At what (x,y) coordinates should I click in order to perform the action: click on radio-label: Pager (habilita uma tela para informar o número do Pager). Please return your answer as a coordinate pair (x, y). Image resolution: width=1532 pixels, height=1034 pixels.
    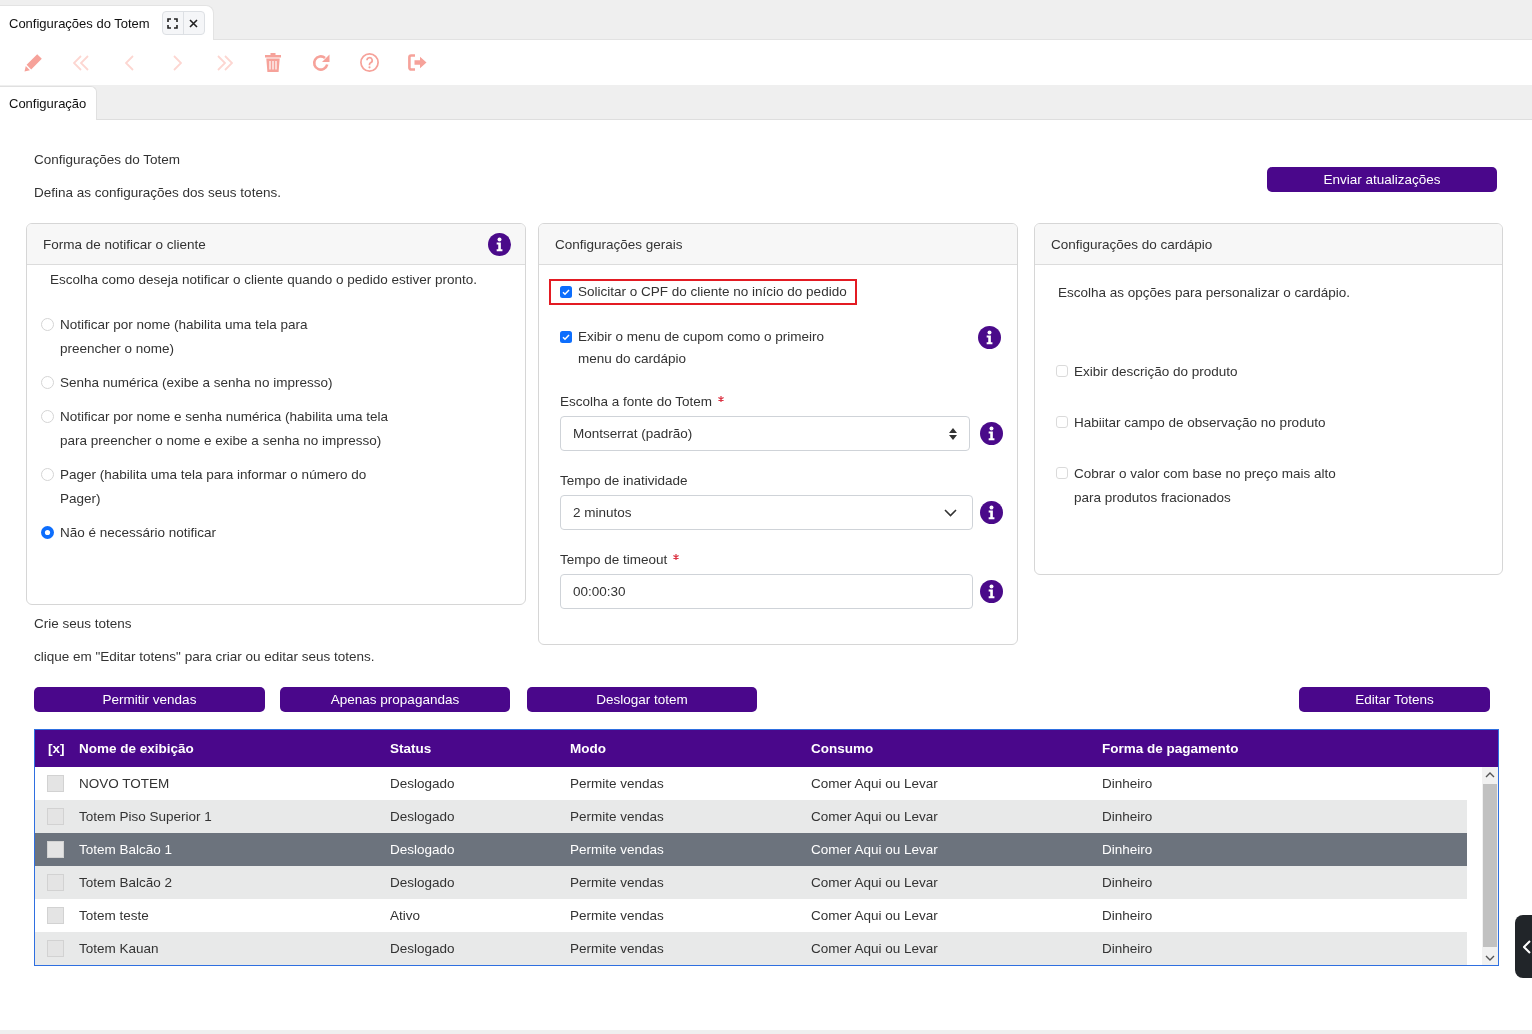
    Looking at the image, I should click on (213, 487).